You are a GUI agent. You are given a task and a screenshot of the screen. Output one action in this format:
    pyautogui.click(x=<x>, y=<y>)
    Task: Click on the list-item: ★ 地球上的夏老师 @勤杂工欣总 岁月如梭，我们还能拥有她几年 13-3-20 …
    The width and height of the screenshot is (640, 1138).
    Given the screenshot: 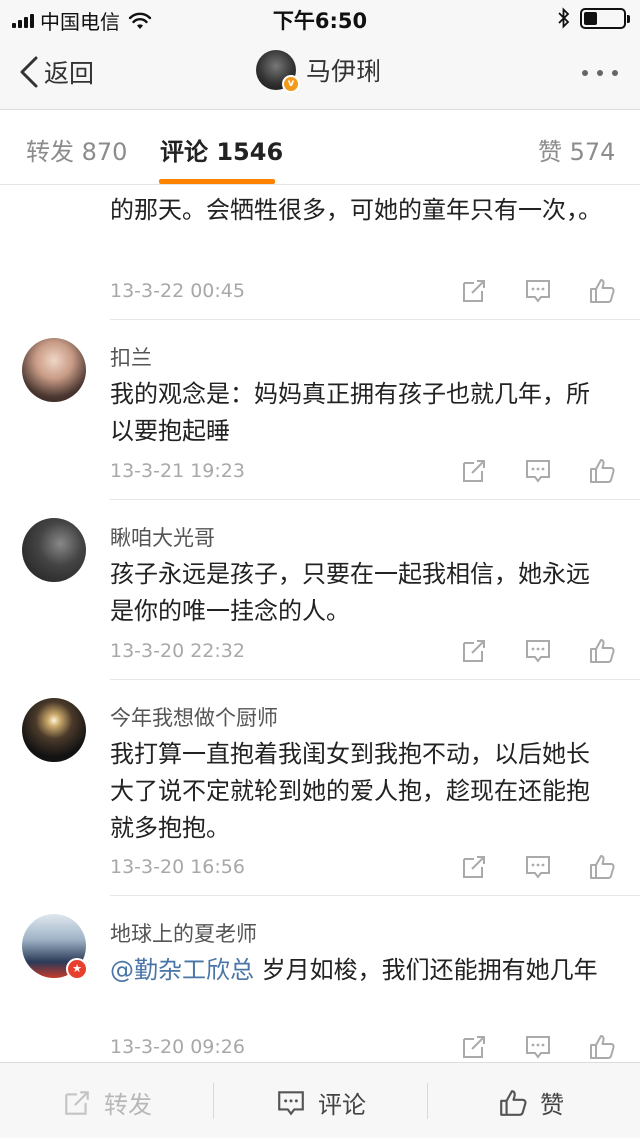 What is the action you would take?
    pyautogui.click(x=320, y=979)
    